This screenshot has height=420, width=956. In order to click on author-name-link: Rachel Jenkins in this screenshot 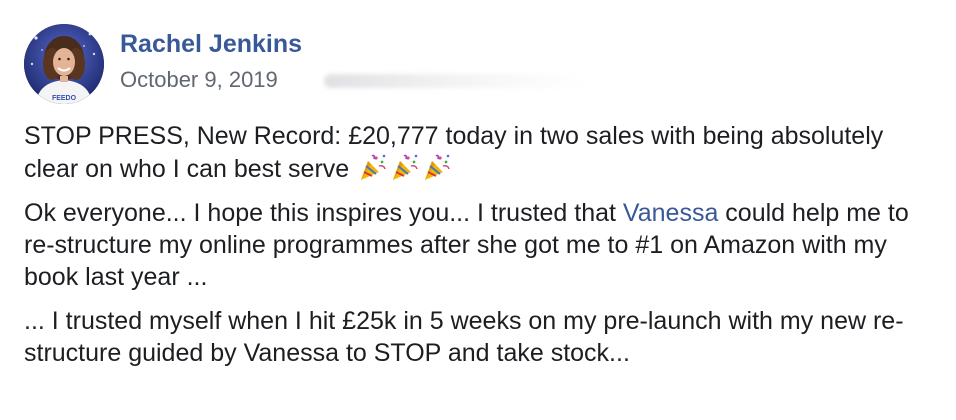, I will do `click(211, 44)`.